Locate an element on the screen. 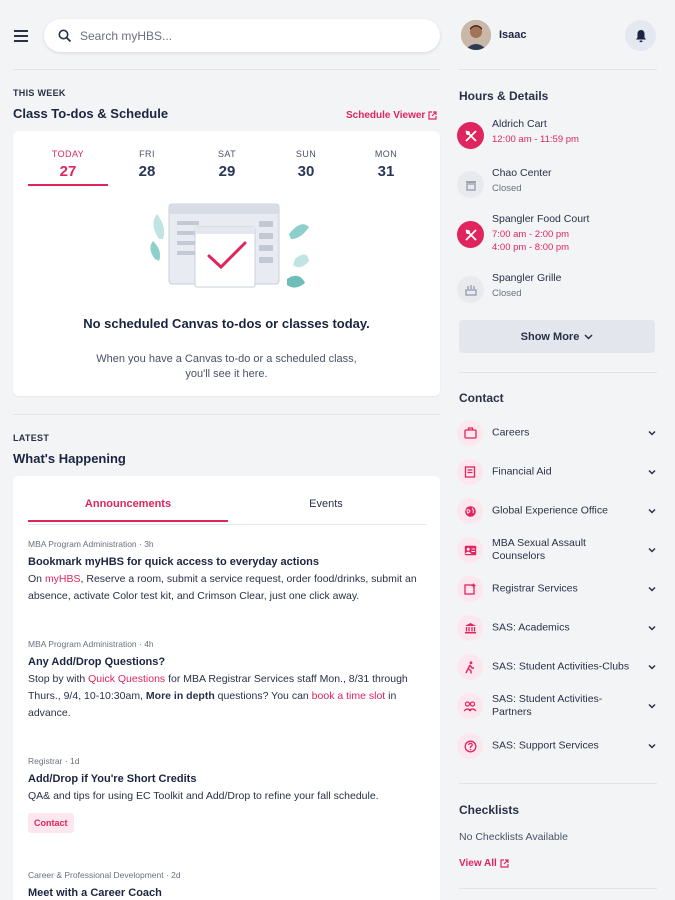 This screenshot has height=900, width=675. notifications-button is located at coordinates (640, 35).